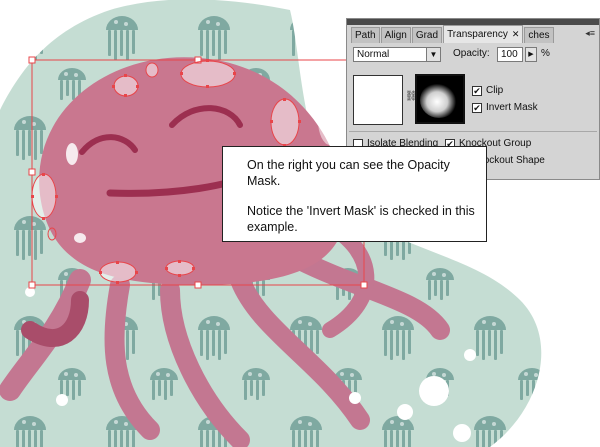  What do you see at coordinates (397, 54) in the screenshot?
I see `blend-mode-select: Normal ▼` at bounding box center [397, 54].